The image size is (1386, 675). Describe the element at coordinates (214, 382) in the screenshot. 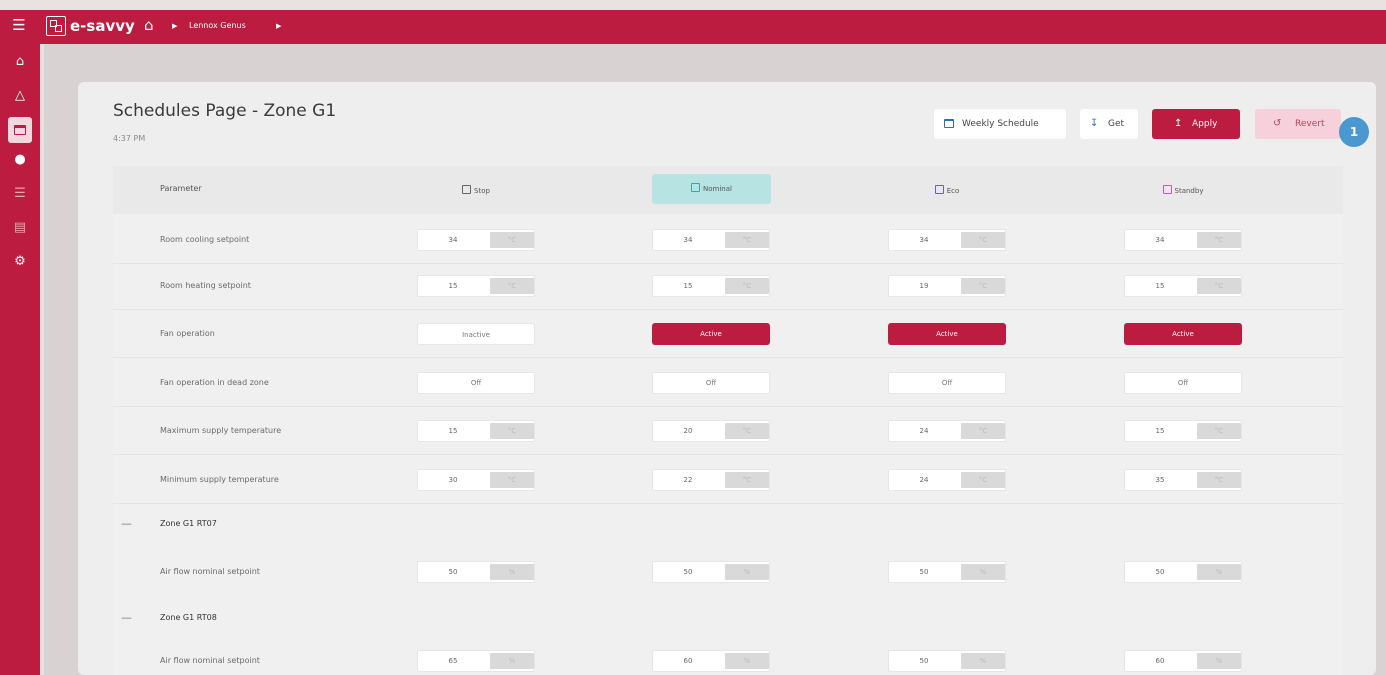

I see `row-label: Fan operation in dead zone` at that location.